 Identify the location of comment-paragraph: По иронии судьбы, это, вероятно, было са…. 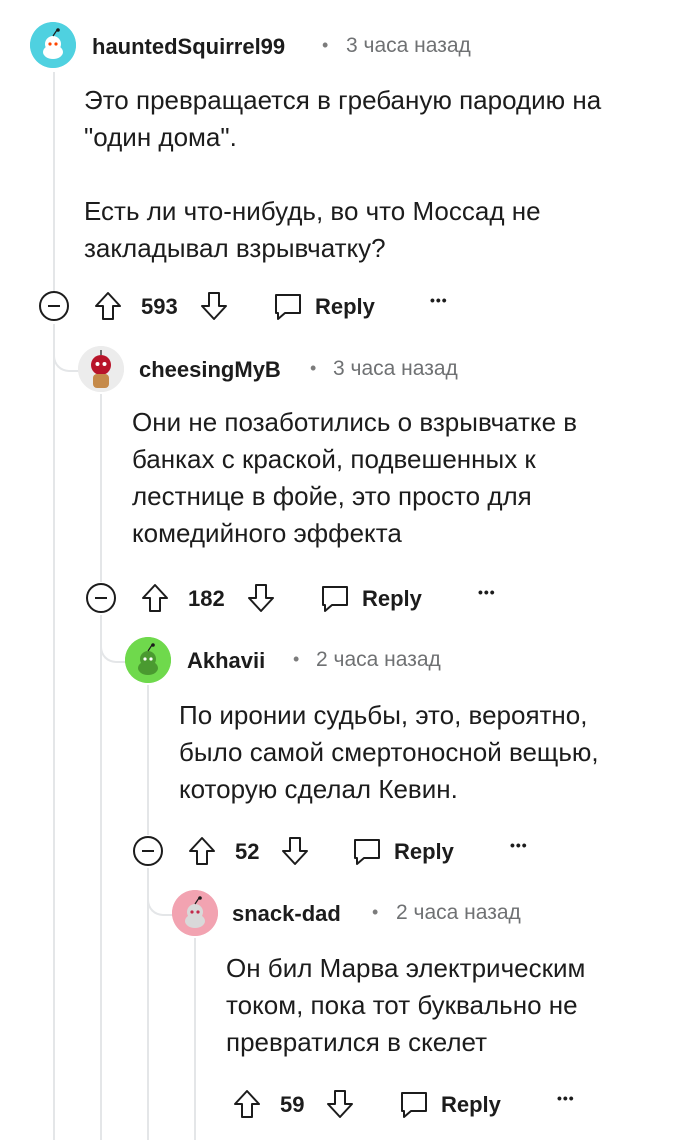
(389, 752).